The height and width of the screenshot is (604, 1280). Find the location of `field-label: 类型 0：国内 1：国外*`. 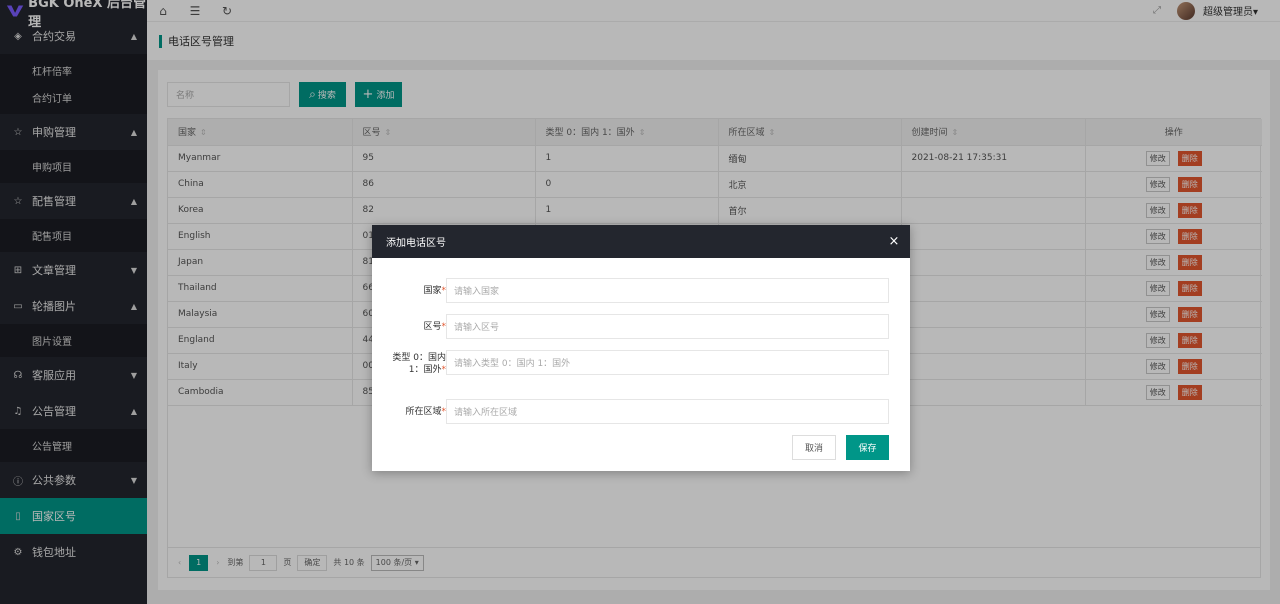

field-label: 类型 0：国内 1：国外* is located at coordinates (415, 364).